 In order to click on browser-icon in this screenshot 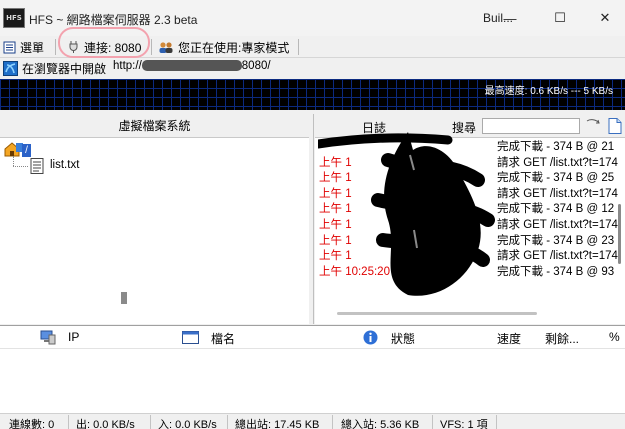, I will do `click(10, 68)`.